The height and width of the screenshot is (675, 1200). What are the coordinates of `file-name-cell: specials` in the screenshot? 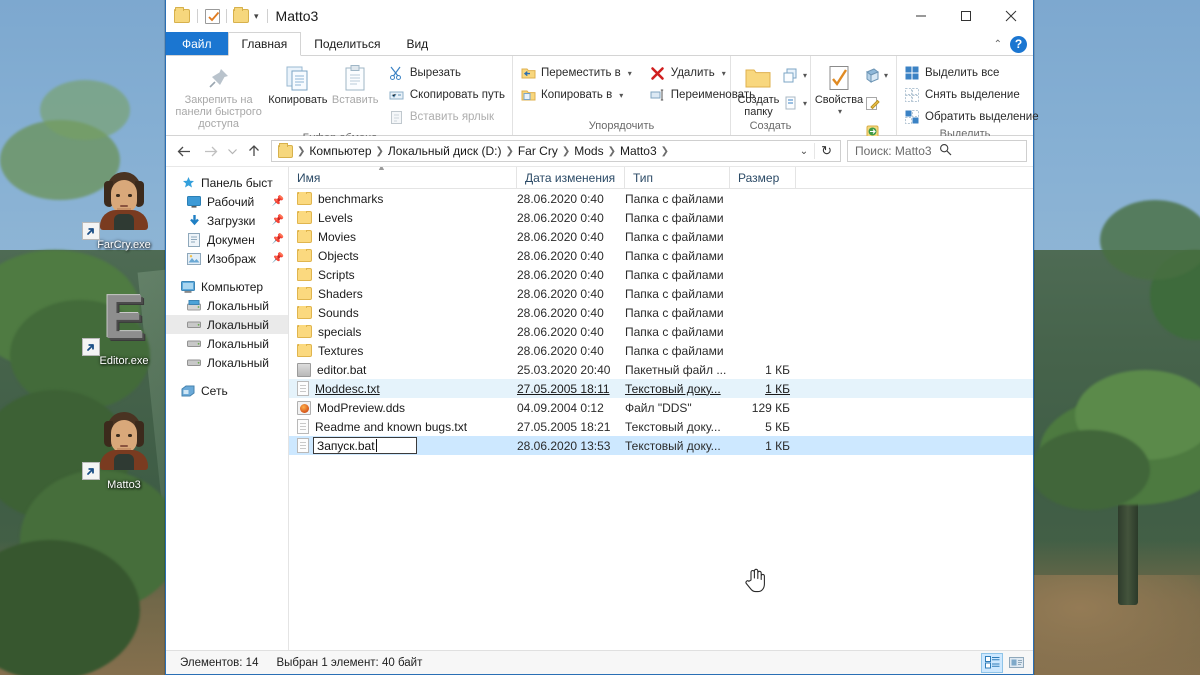 It's located at (403, 331).